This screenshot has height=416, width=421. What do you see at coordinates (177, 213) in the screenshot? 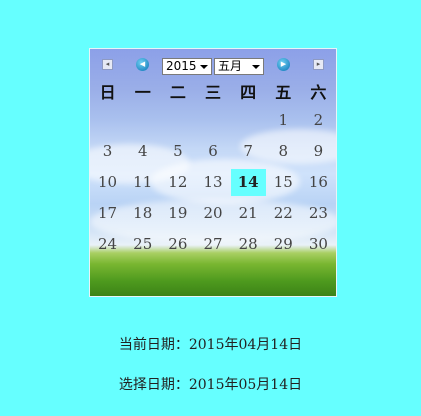
I see `day-cell: 19` at bounding box center [177, 213].